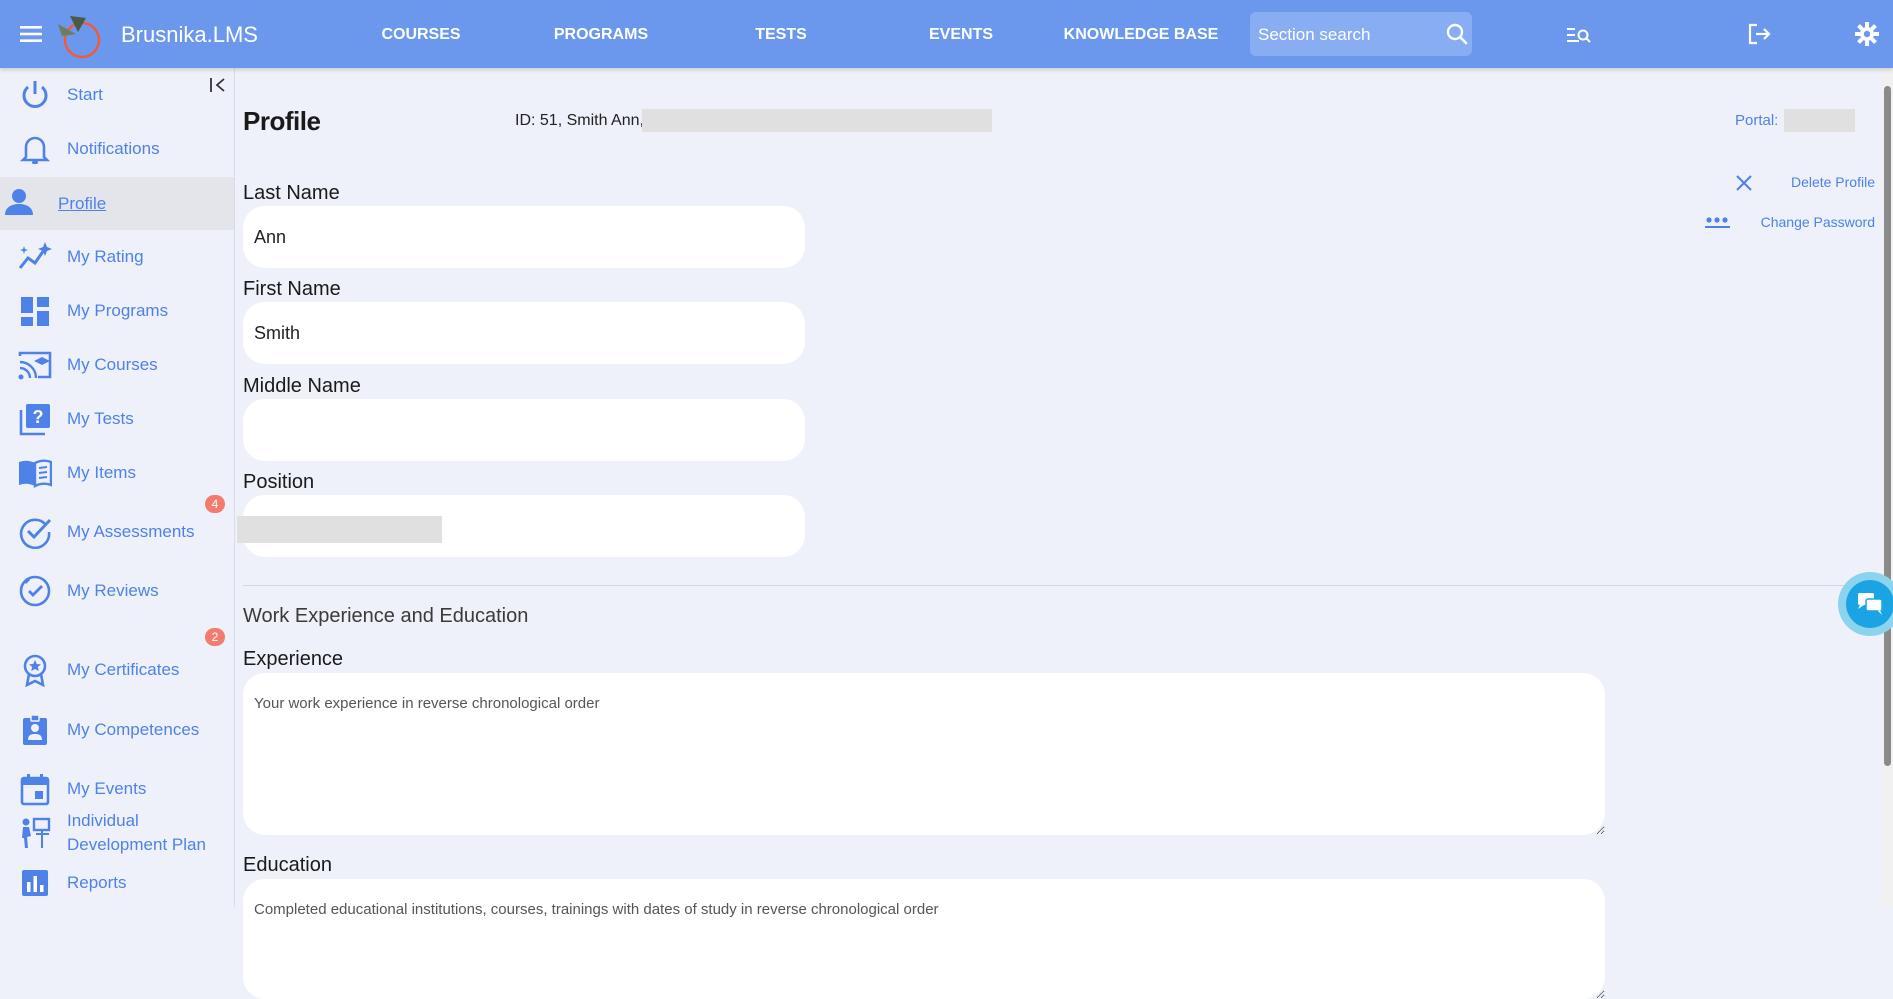 Image resolution: width=1893 pixels, height=999 pixels. Describe the element at coordinates (78, 35) in the screenshot. I see `brand-logo` at that location.